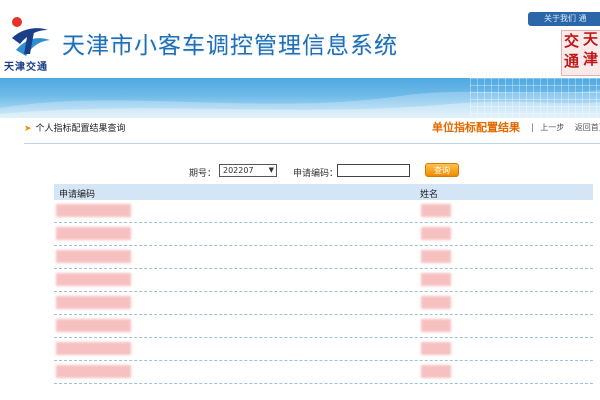 This screenshot has width=600, height=400. Describe the element at coordinates (535, 98) in the screenshot. I see `banner-grid-decoration` at that location.